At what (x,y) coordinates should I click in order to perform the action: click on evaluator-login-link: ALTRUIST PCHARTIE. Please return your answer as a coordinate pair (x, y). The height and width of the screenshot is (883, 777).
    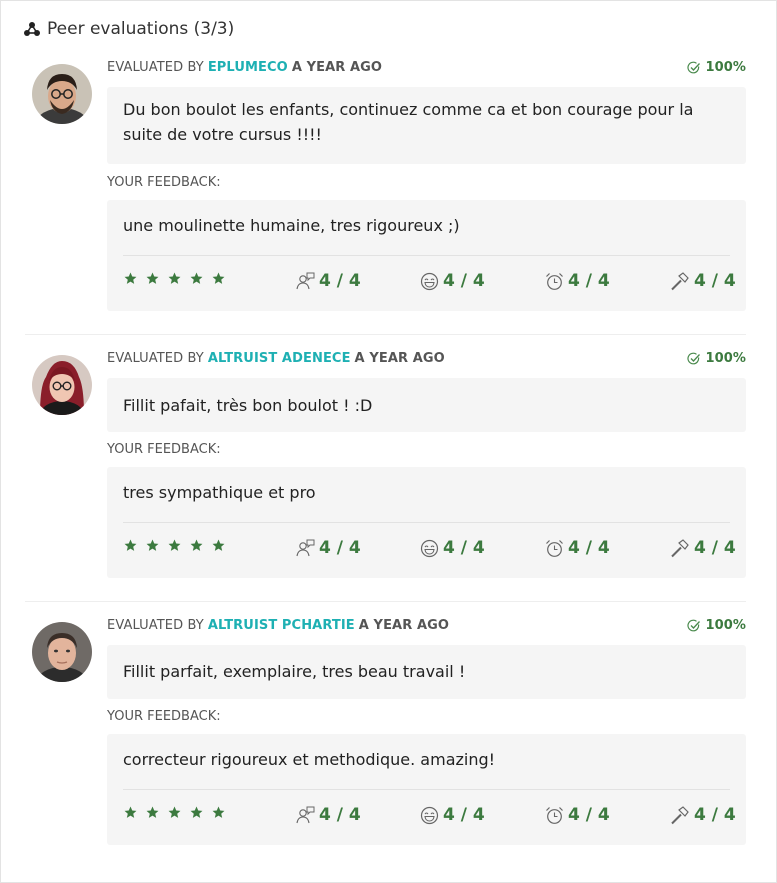
    Looking at the image, I should click on (281, 625).